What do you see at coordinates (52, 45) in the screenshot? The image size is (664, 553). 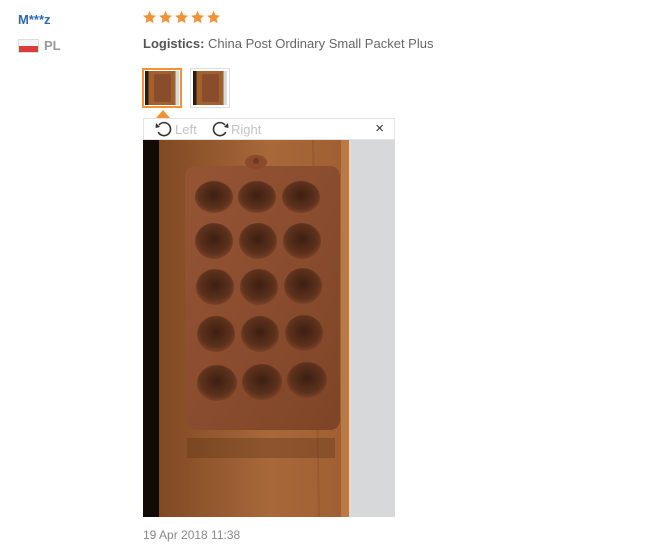 I see `country-code: PL` at bounding box center [52, 45].